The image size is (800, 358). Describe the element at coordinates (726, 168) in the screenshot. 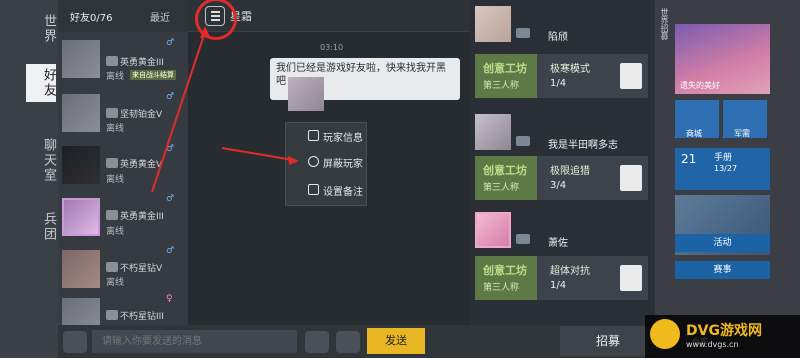

I see `manual-progress: 13/27` at that location.